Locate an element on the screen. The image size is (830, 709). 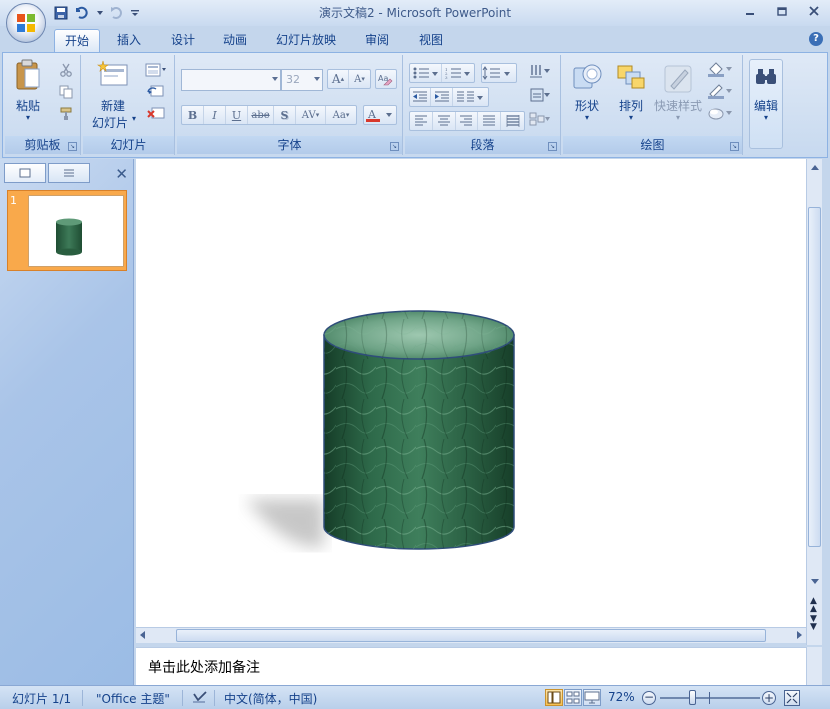
arrange-dropdown-icon: ▾ is located at coordinates (631, 117).